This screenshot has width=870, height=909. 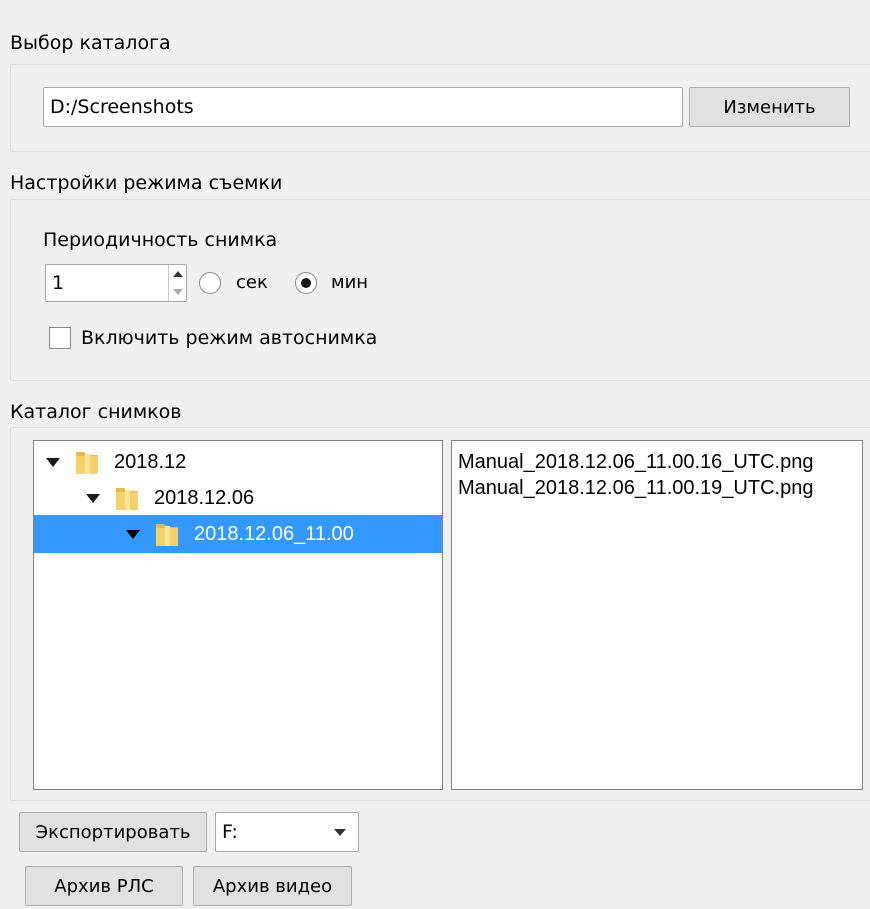 I want to click on spin-up-arrow-icon, so click(x=177, y=274).